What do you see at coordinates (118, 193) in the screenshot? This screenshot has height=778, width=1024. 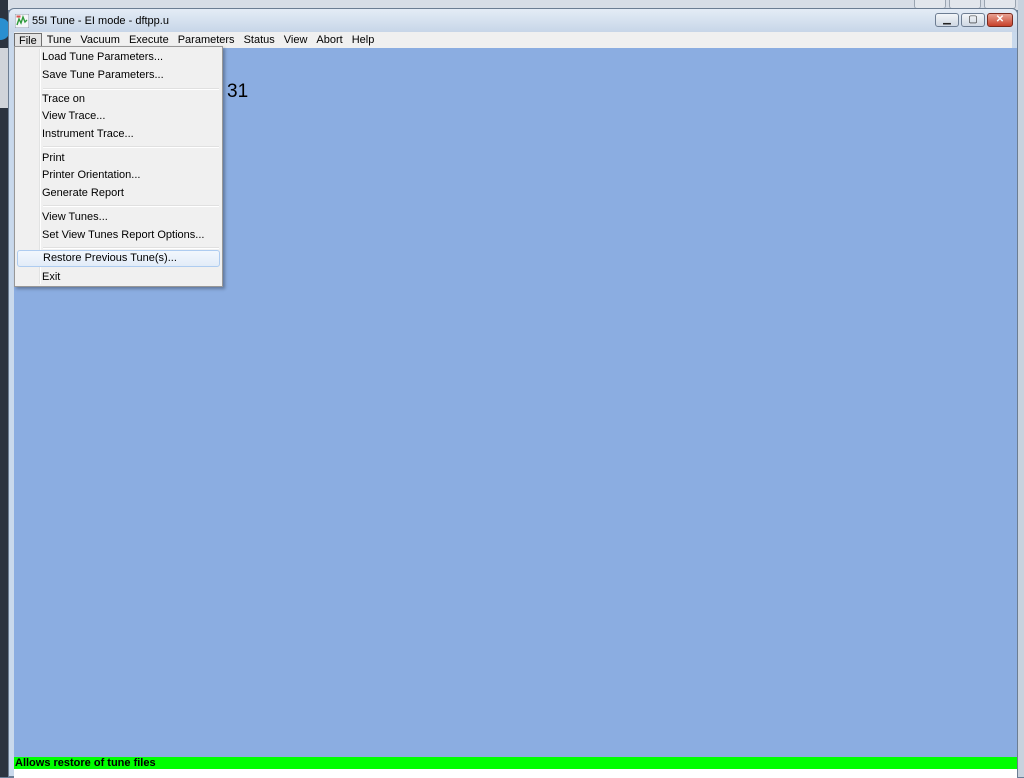 I see `menu-item-generate-report: Generate Report` at bounding box center [118, 193].